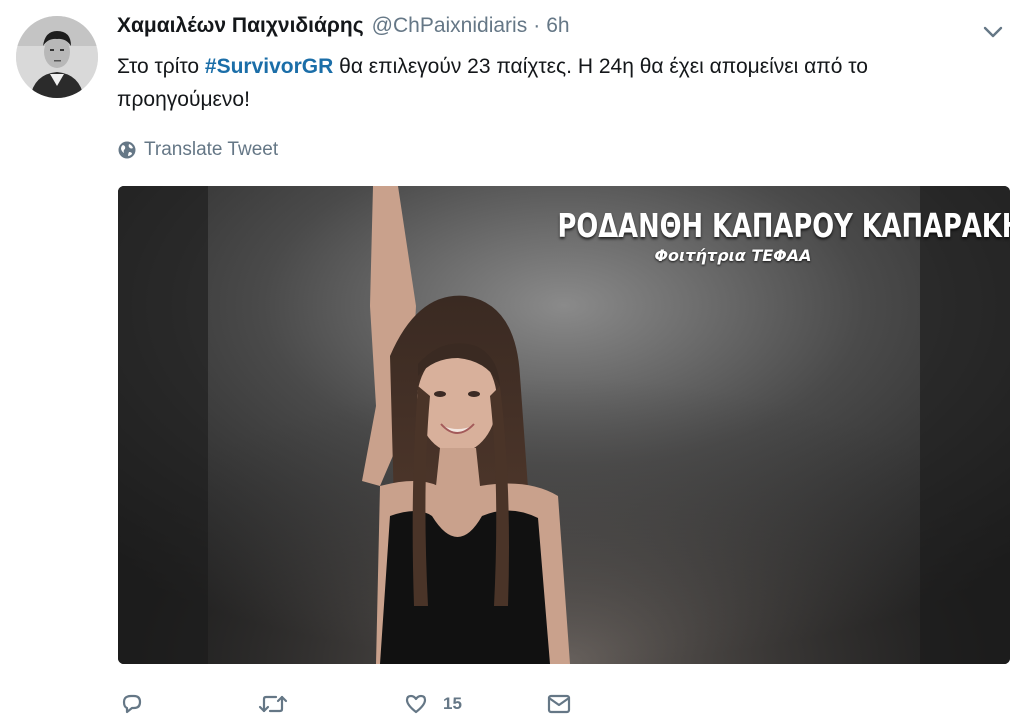 The width and height of the screenshot is (1024, 726). I want to click on chevron-down-icon, so click(993, 32).